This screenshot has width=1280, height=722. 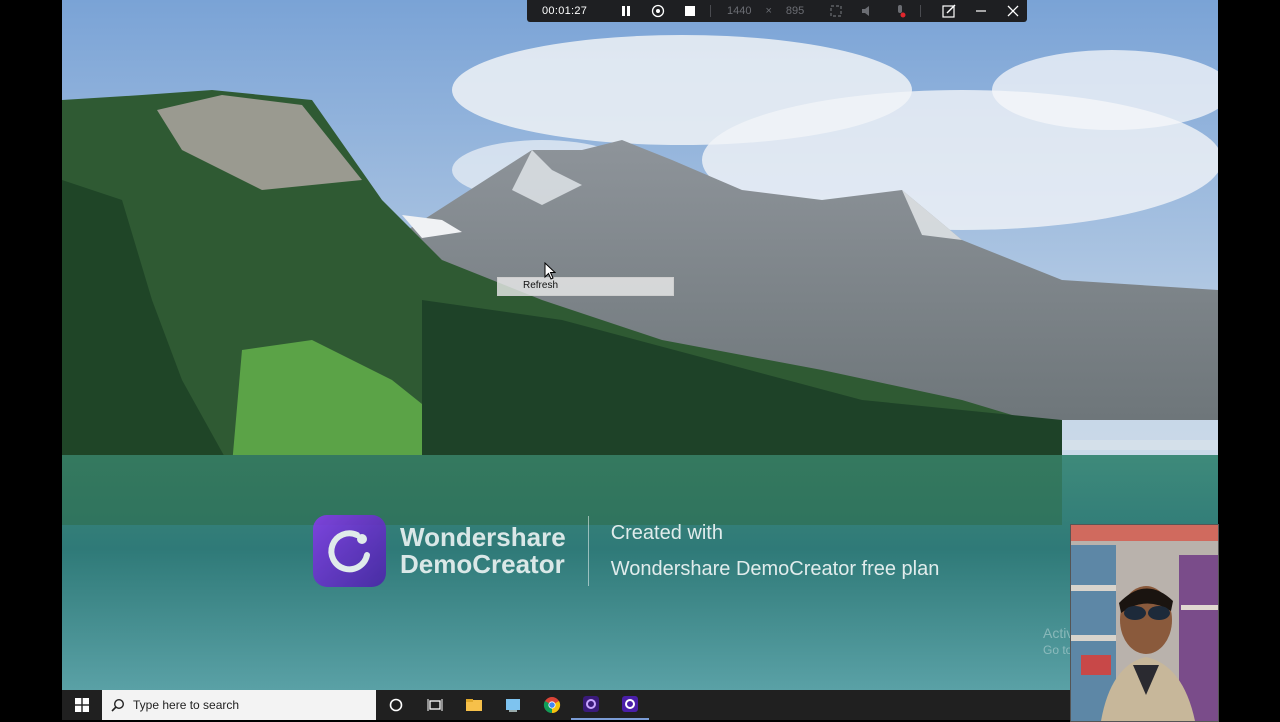 I want to click on chrome-icon, so click(x=551, y=705).